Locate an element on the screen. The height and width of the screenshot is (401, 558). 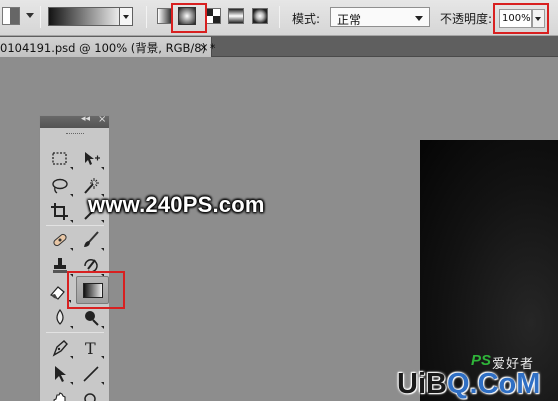
gradient-picker-dropdown is located at coordinates (126, 16).